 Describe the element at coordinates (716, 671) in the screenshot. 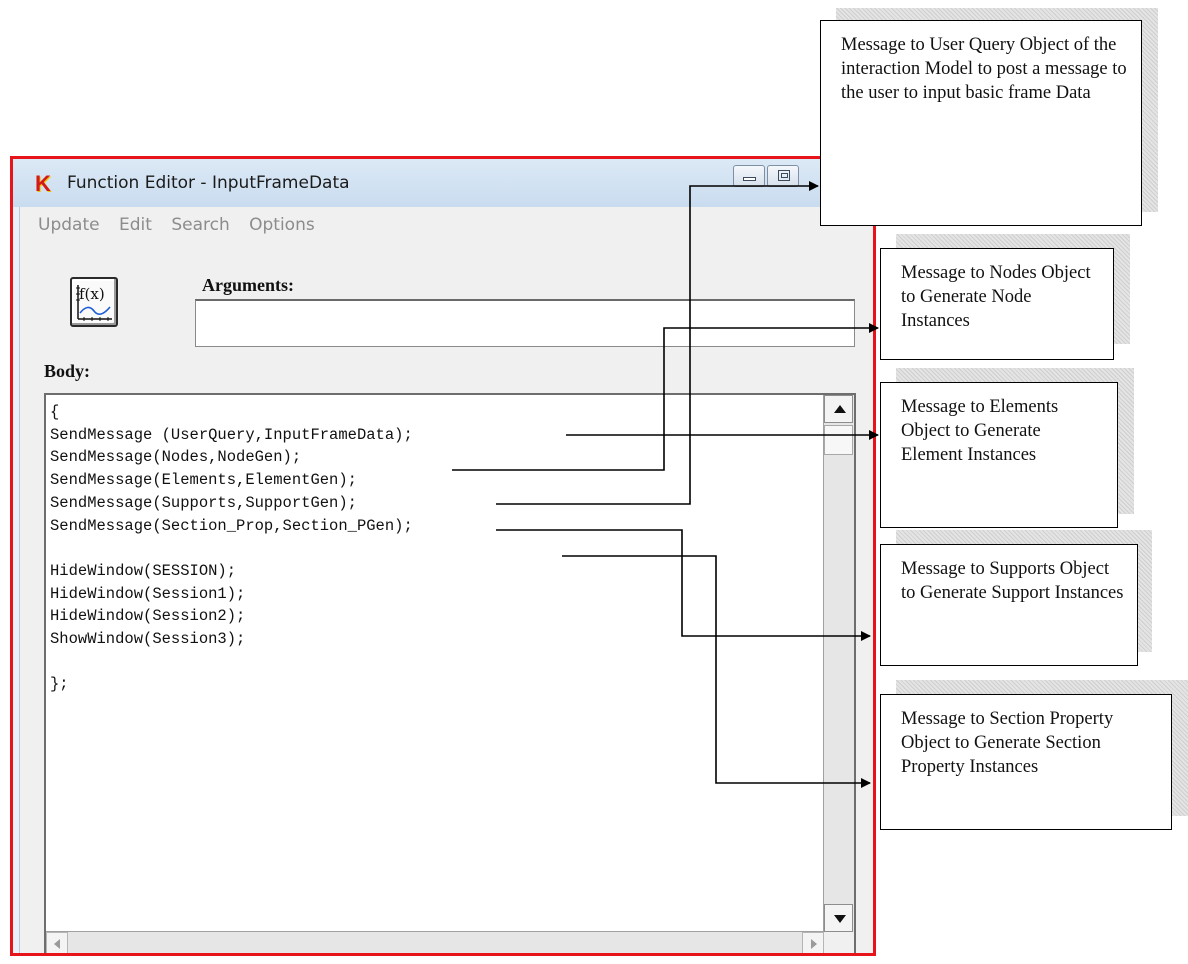

I see `arrow-section-prop` at that location.